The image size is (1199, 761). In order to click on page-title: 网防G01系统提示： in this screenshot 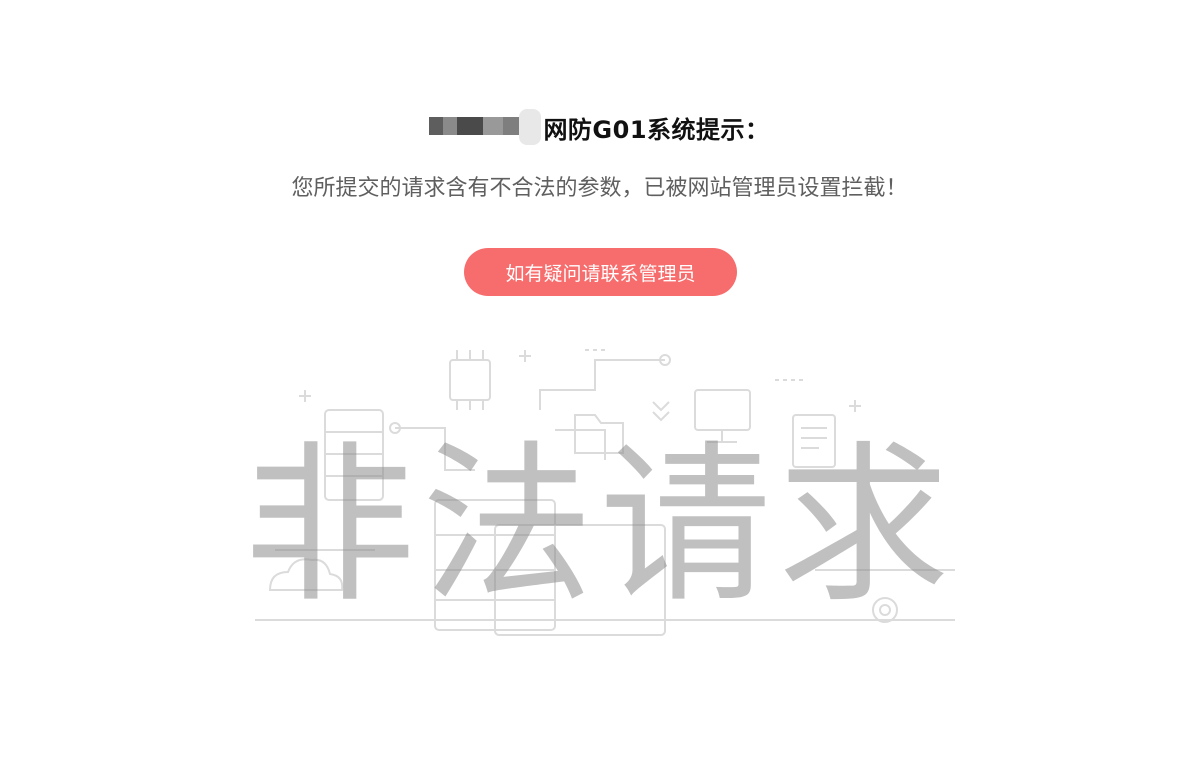, I will do `click(656, 129)`.